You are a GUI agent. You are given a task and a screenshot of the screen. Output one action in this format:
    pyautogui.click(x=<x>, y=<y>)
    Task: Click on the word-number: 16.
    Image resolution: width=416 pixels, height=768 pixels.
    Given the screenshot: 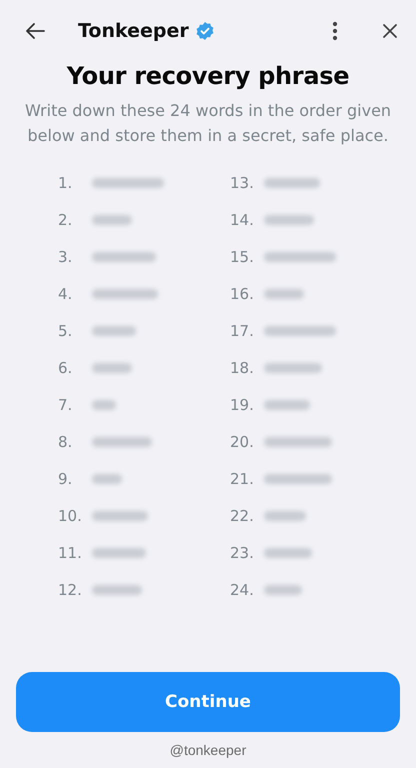 What is the action you would take?
    pyautogui.click(x=242, y=293)
    